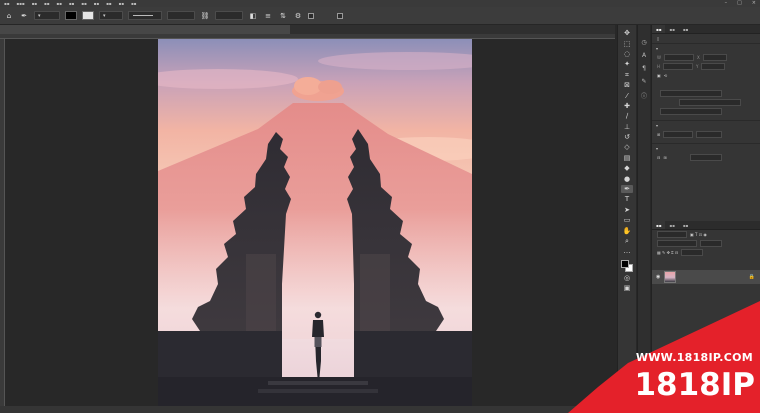 This screenshot has height=413, width=760. What do you see at coordinates (643, 81) in the screenshot?
I see `brush-settings-icon: ✎` at bounding box center [643, 81].